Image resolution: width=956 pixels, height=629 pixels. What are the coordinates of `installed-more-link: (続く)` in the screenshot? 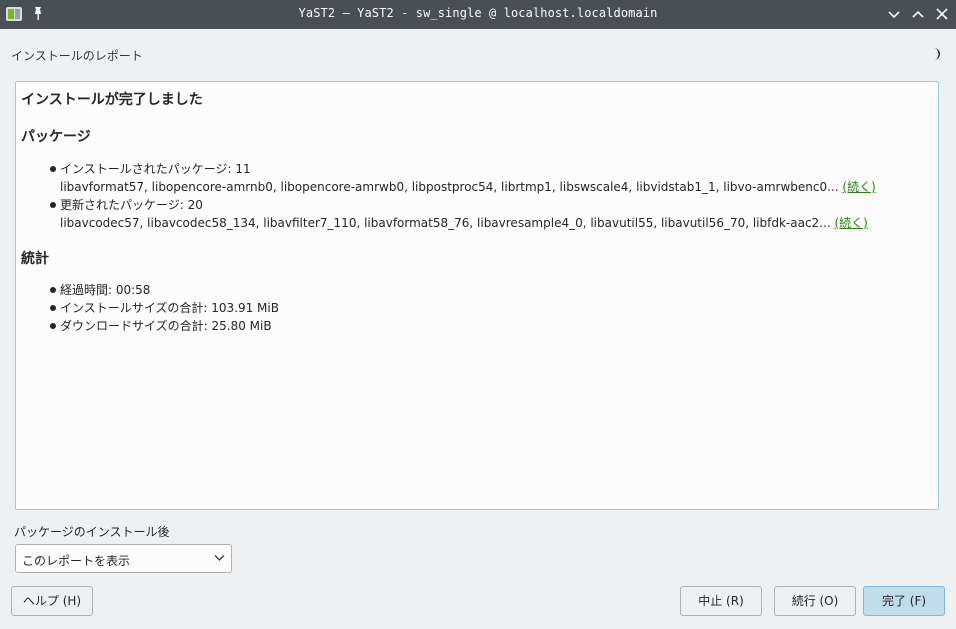 It's located at (858, 187).